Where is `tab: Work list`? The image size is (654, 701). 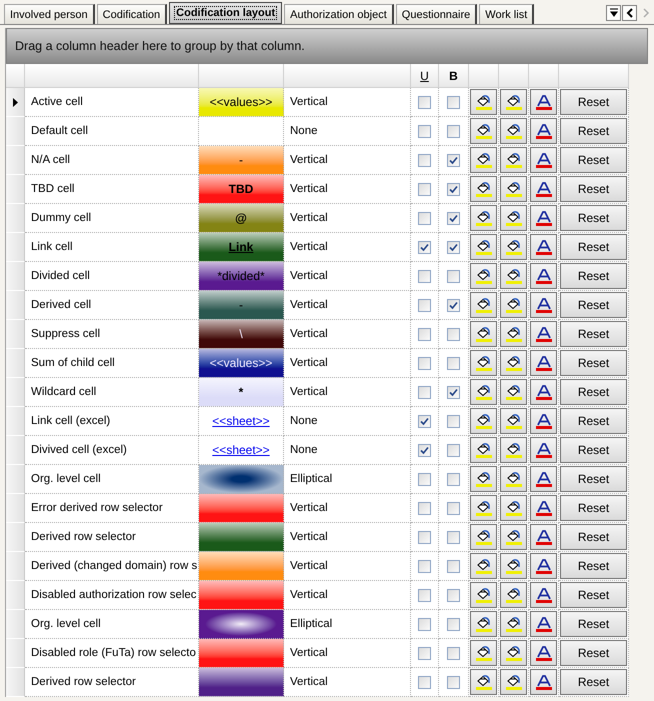
tab: Work list is located at coordinates (506, 14).